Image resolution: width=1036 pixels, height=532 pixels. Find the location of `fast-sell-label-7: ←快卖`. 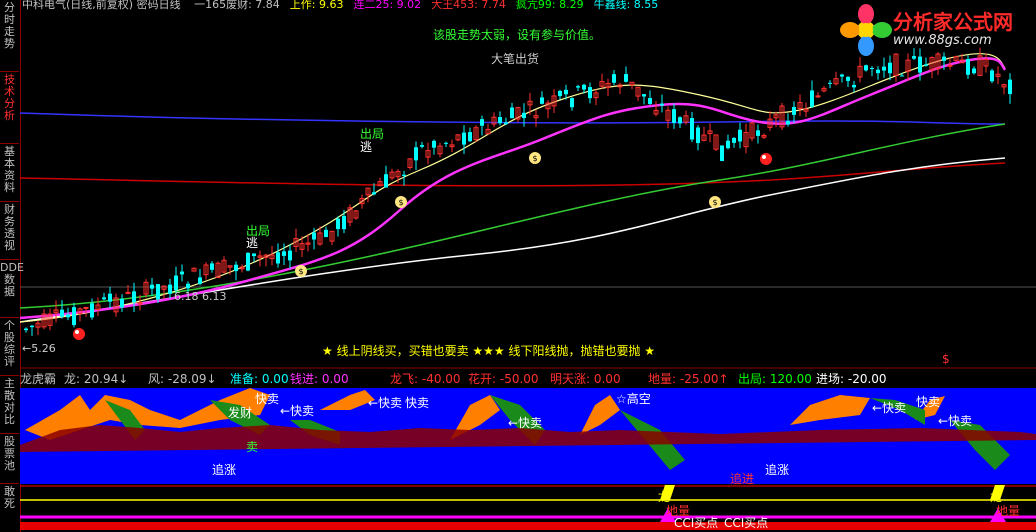

fast-sell-label-7: ←快卖 is located at coordinates (955, 421).